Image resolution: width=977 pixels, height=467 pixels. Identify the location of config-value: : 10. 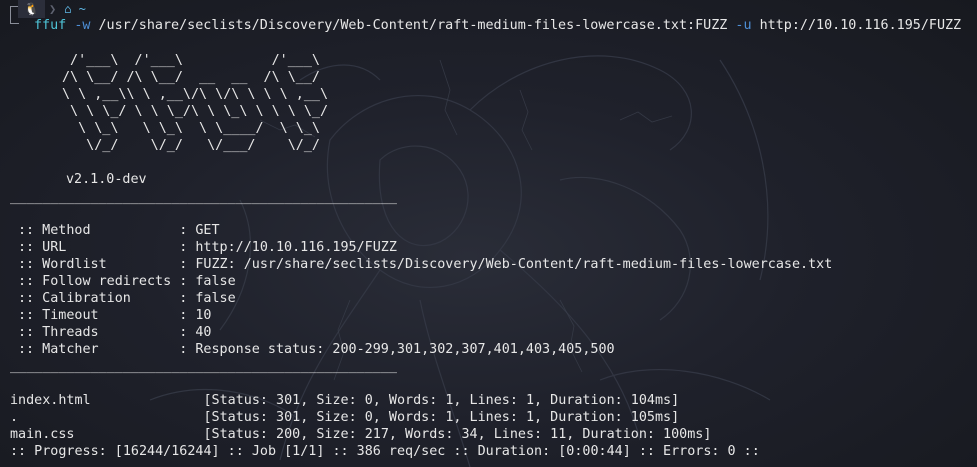
(195, 315).